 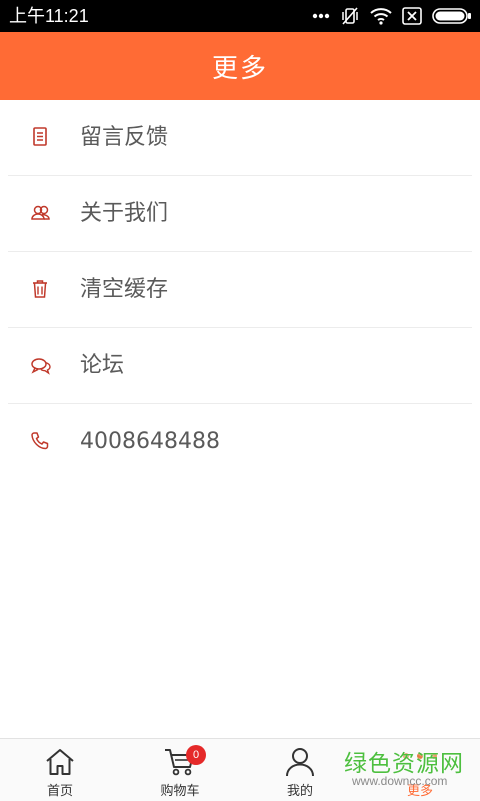 What do you see at coordinates (40, 137) in the screenshot?
I see `document-icon` at bounding box center [40, 137].